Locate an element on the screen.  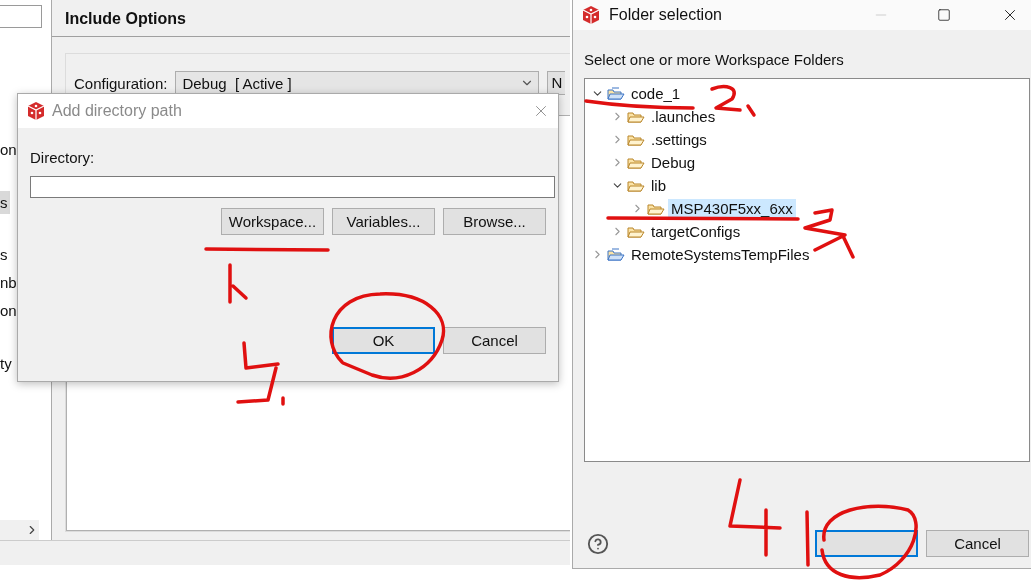
sidebar-item: ty is located at coordinates (7, 363).